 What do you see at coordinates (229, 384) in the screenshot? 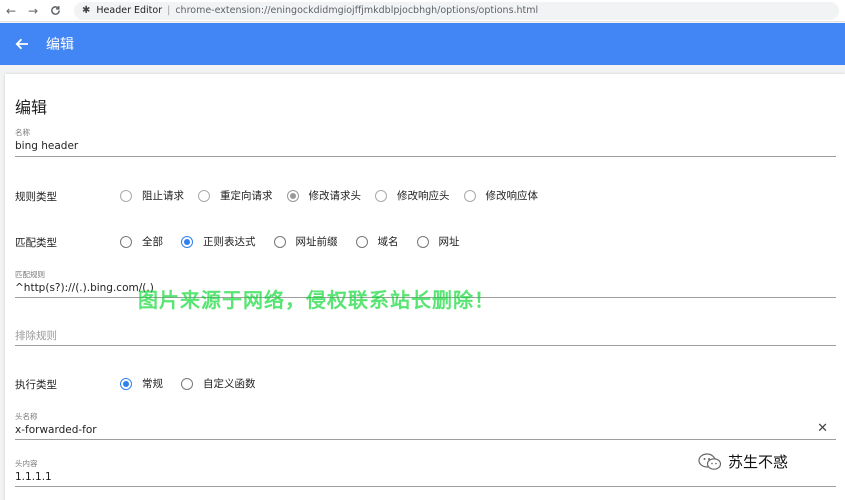
I see `exec-type-option-label: 自定义函数` at bounding box center [229, 384].